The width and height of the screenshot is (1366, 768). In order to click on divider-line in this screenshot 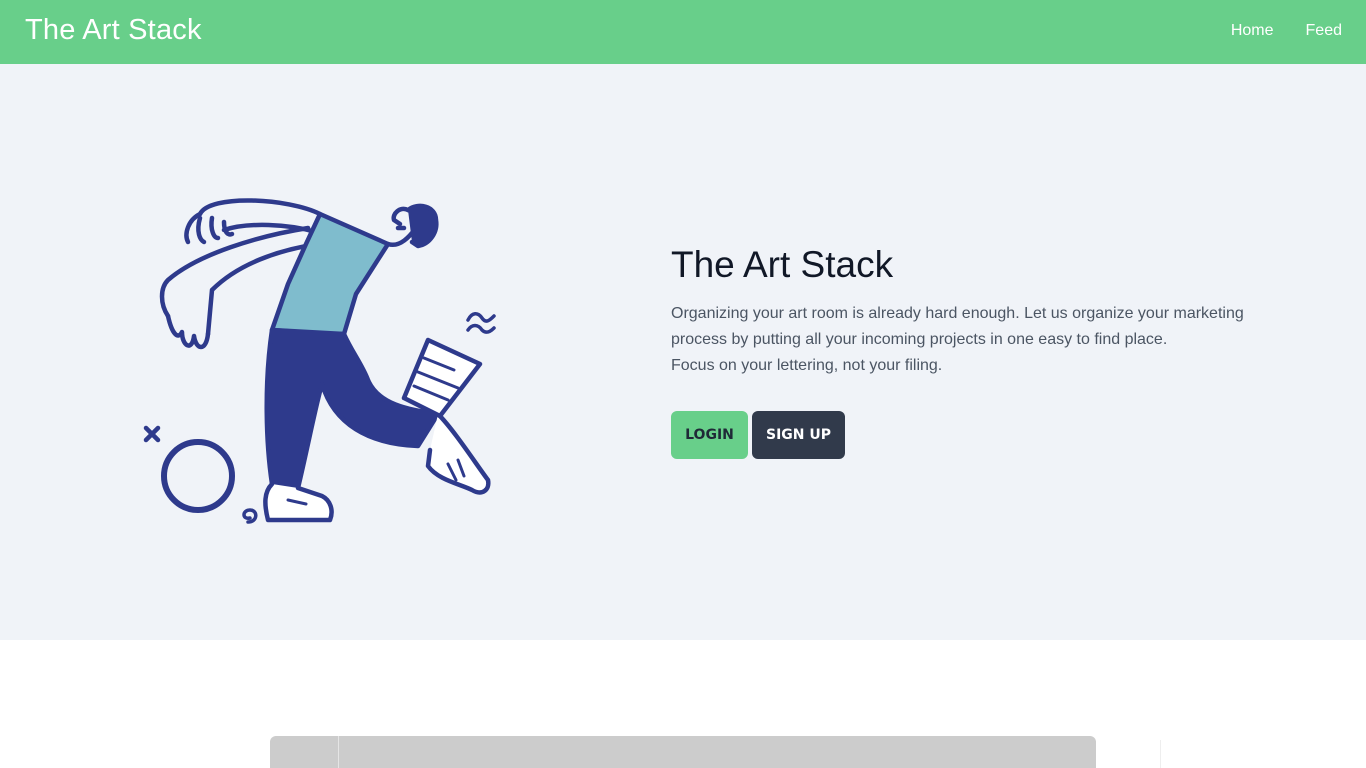, I will do `click(1160, 754)`.